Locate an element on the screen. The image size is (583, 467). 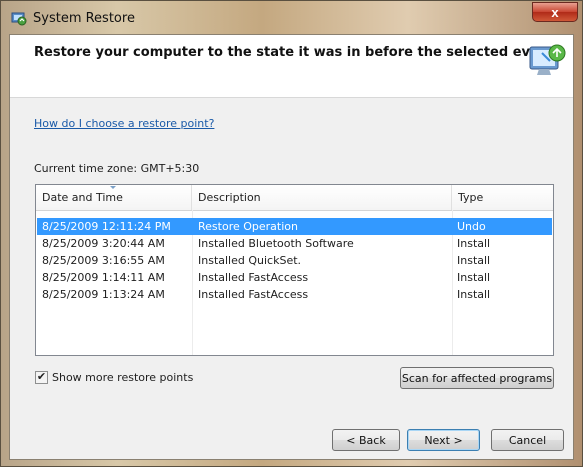
system-restore-monitor-icon is located at coordinates (547, 59).